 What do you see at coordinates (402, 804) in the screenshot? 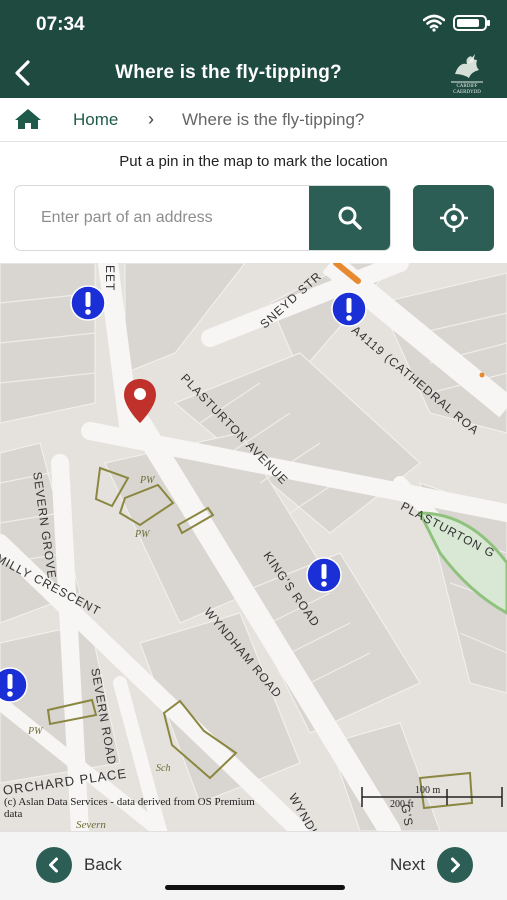
I see `scale-label-feet: 200 ft` at bounding box center [402, 804].